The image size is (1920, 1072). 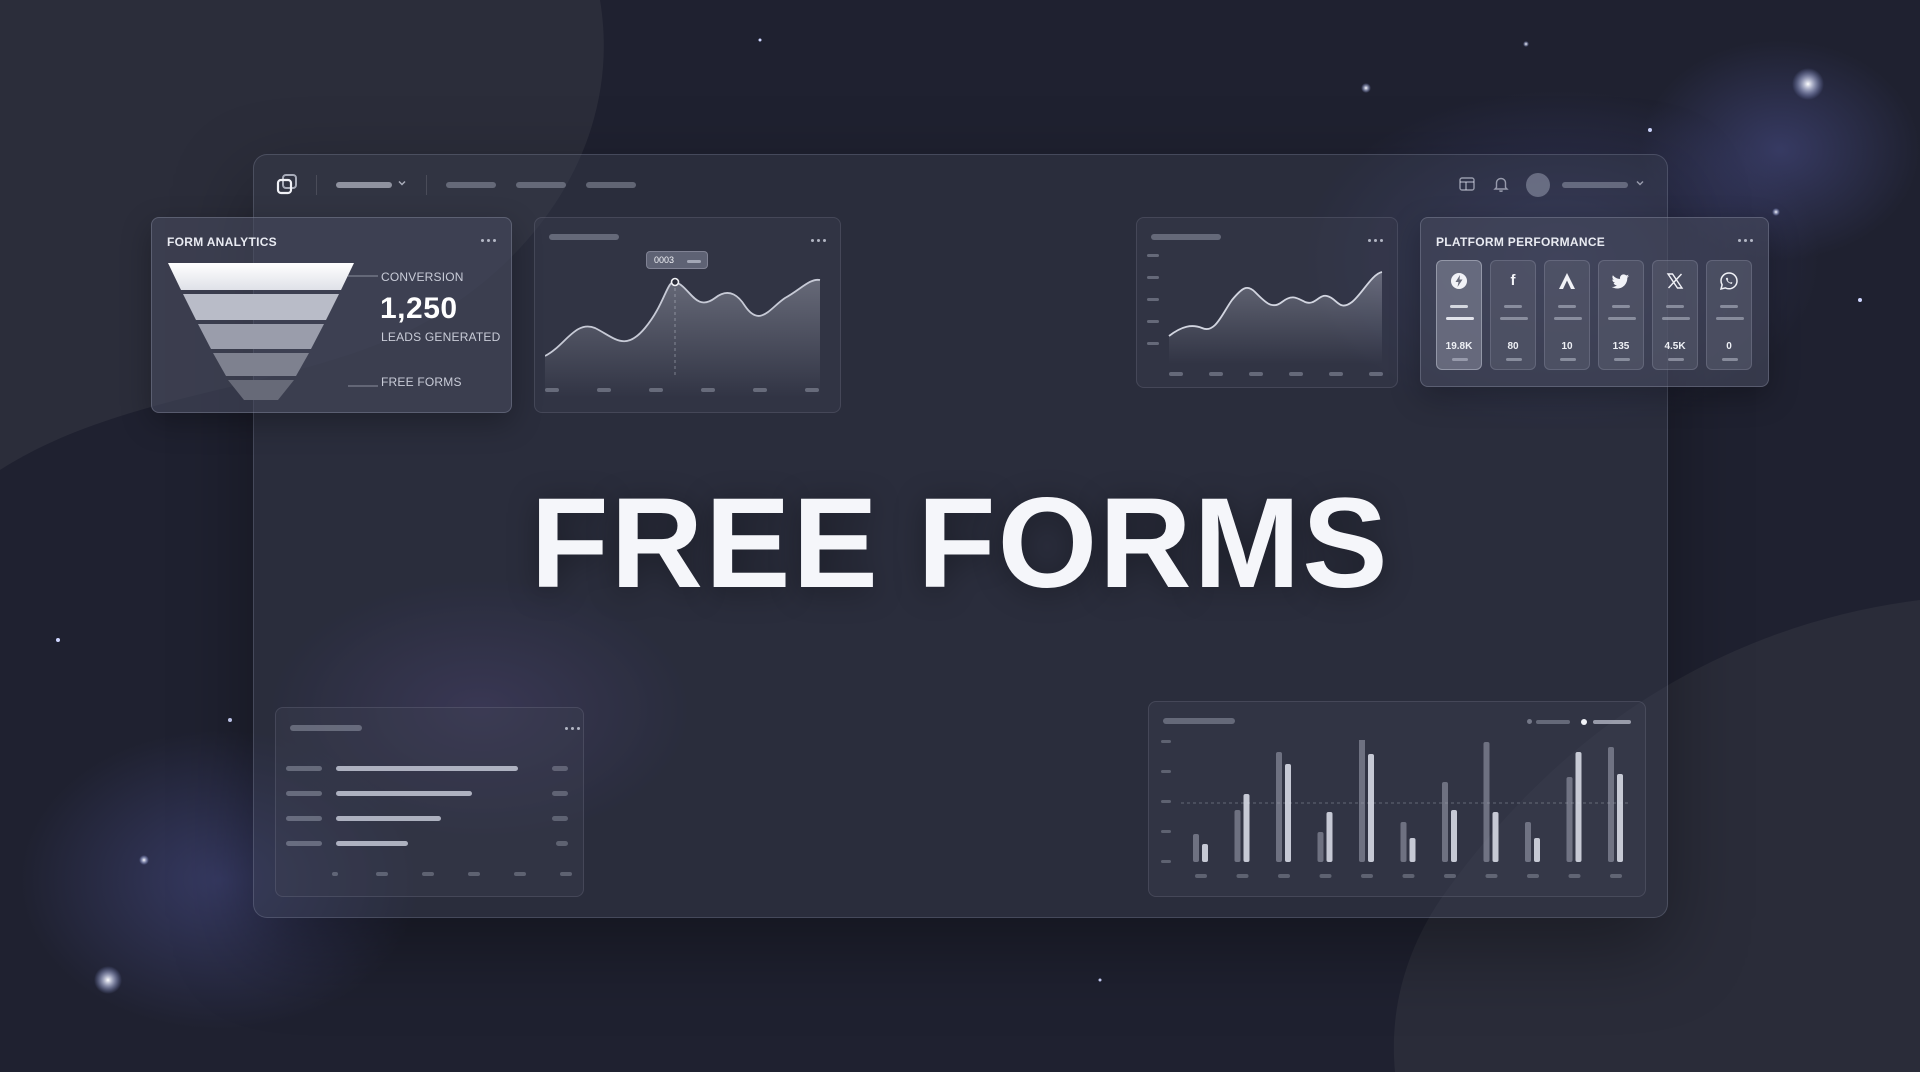 I want to click on avatar, so click(x=1538, y=185).